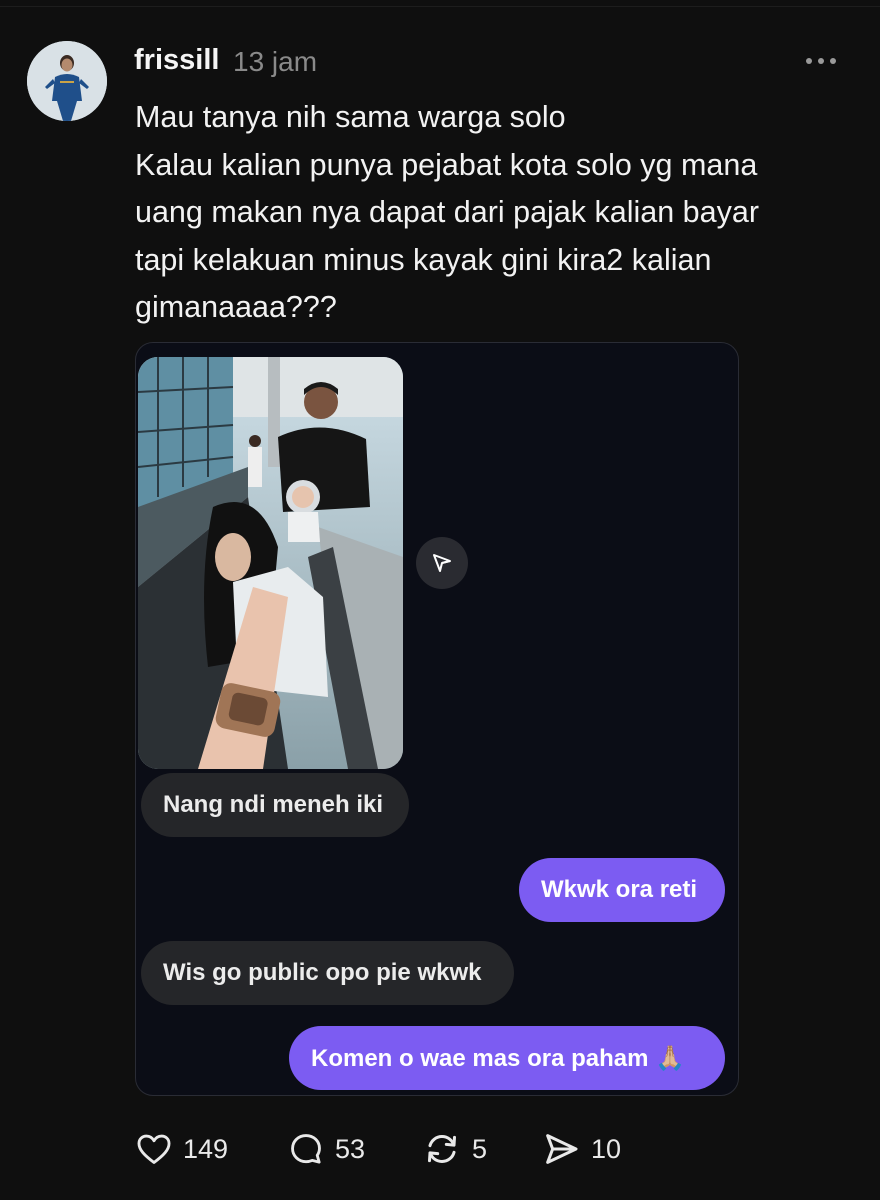 This screenshot has width=880, height=1200. I want to click on message-incoming: Nang ndi meneh iki, so click(275, 805).